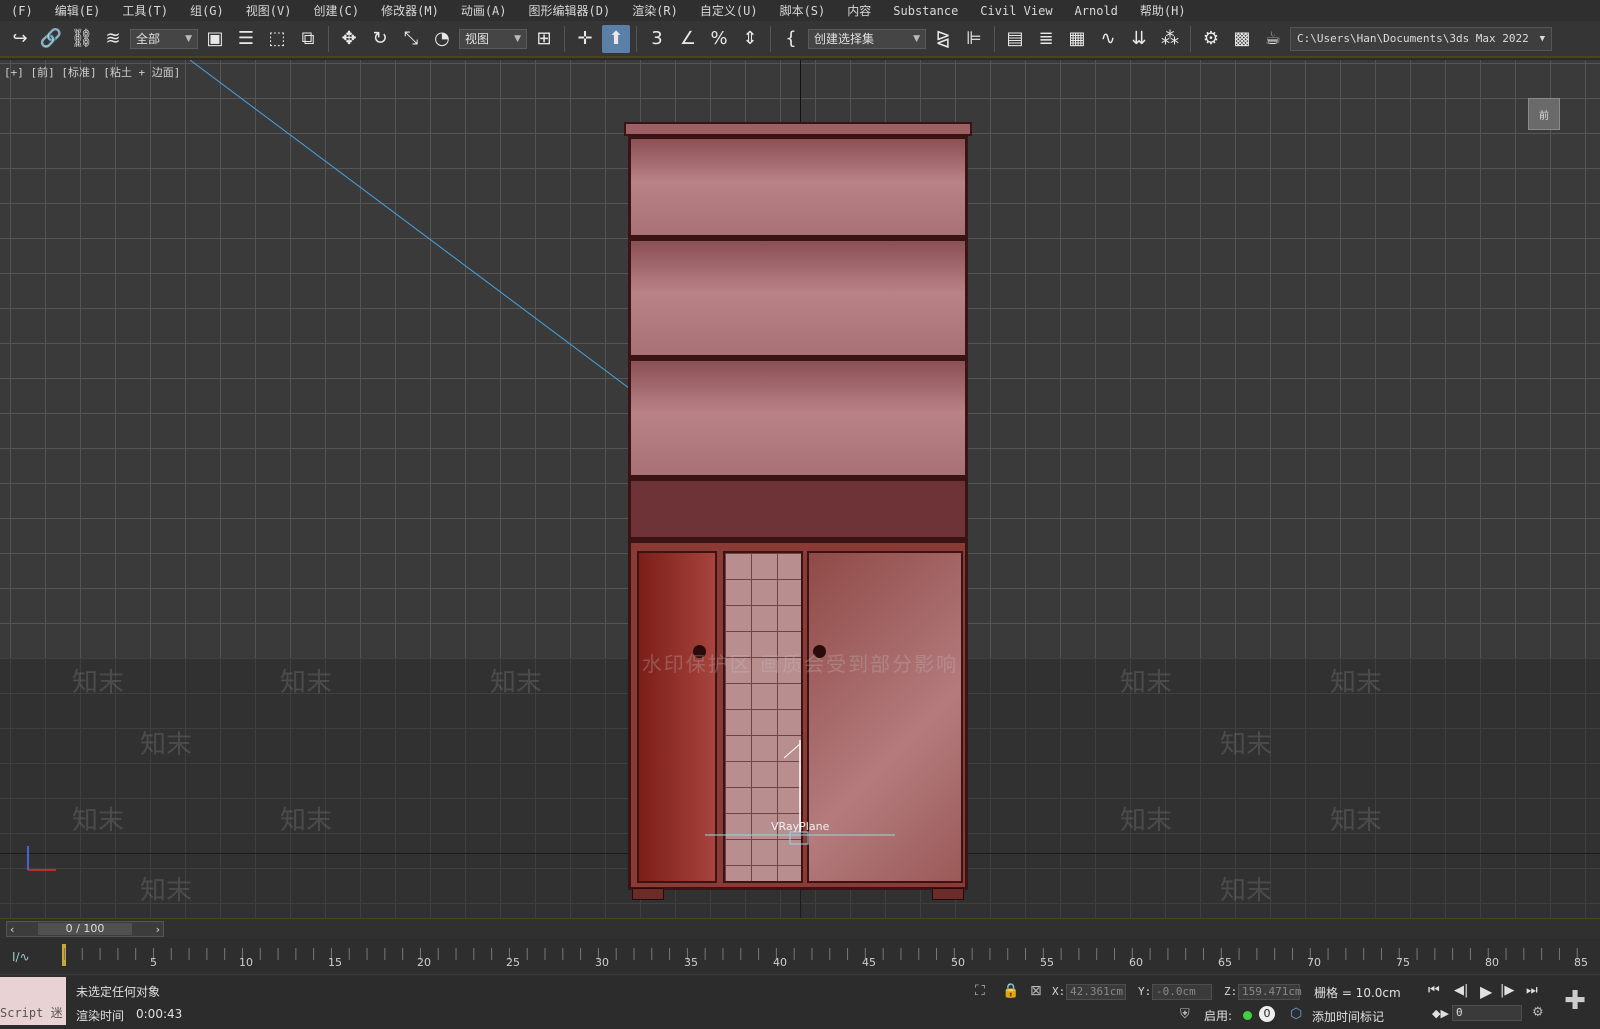 This screenshot has width=1600, height=1029. Describe the element at coordinates (1096, 992) in the screenshot. I see `x-coord-field: 42.361cm` at that location.